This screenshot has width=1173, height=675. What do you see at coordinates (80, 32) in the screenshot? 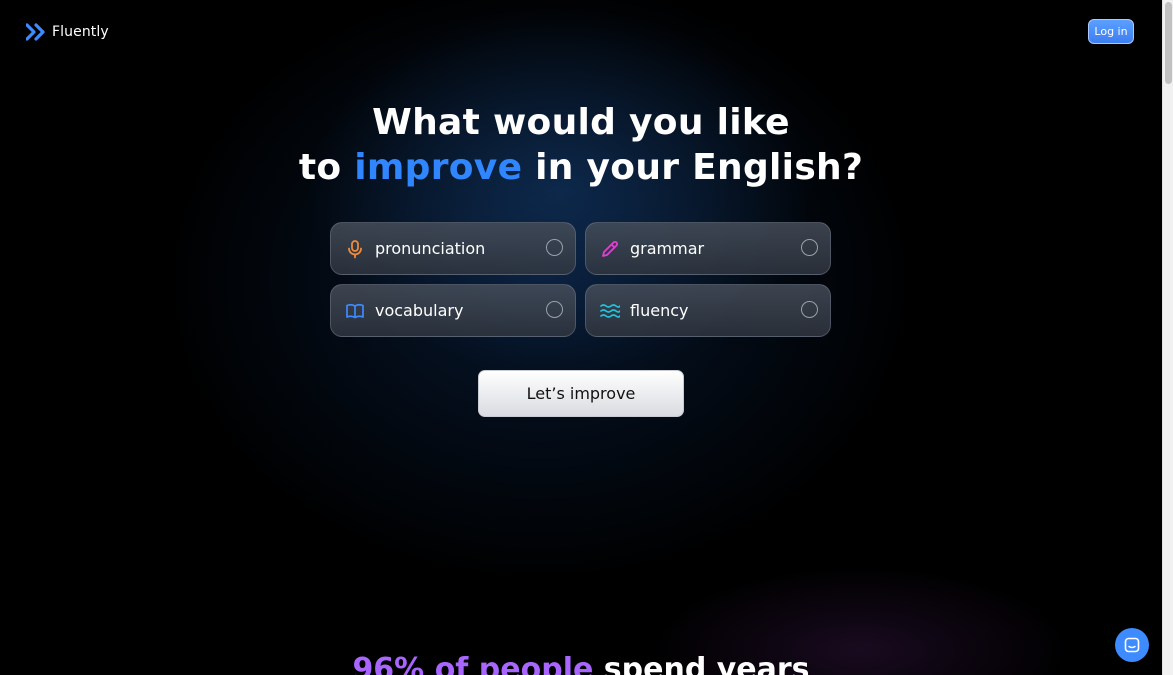
I see `brand-name: Fluently` at bounding box center [80, 32].